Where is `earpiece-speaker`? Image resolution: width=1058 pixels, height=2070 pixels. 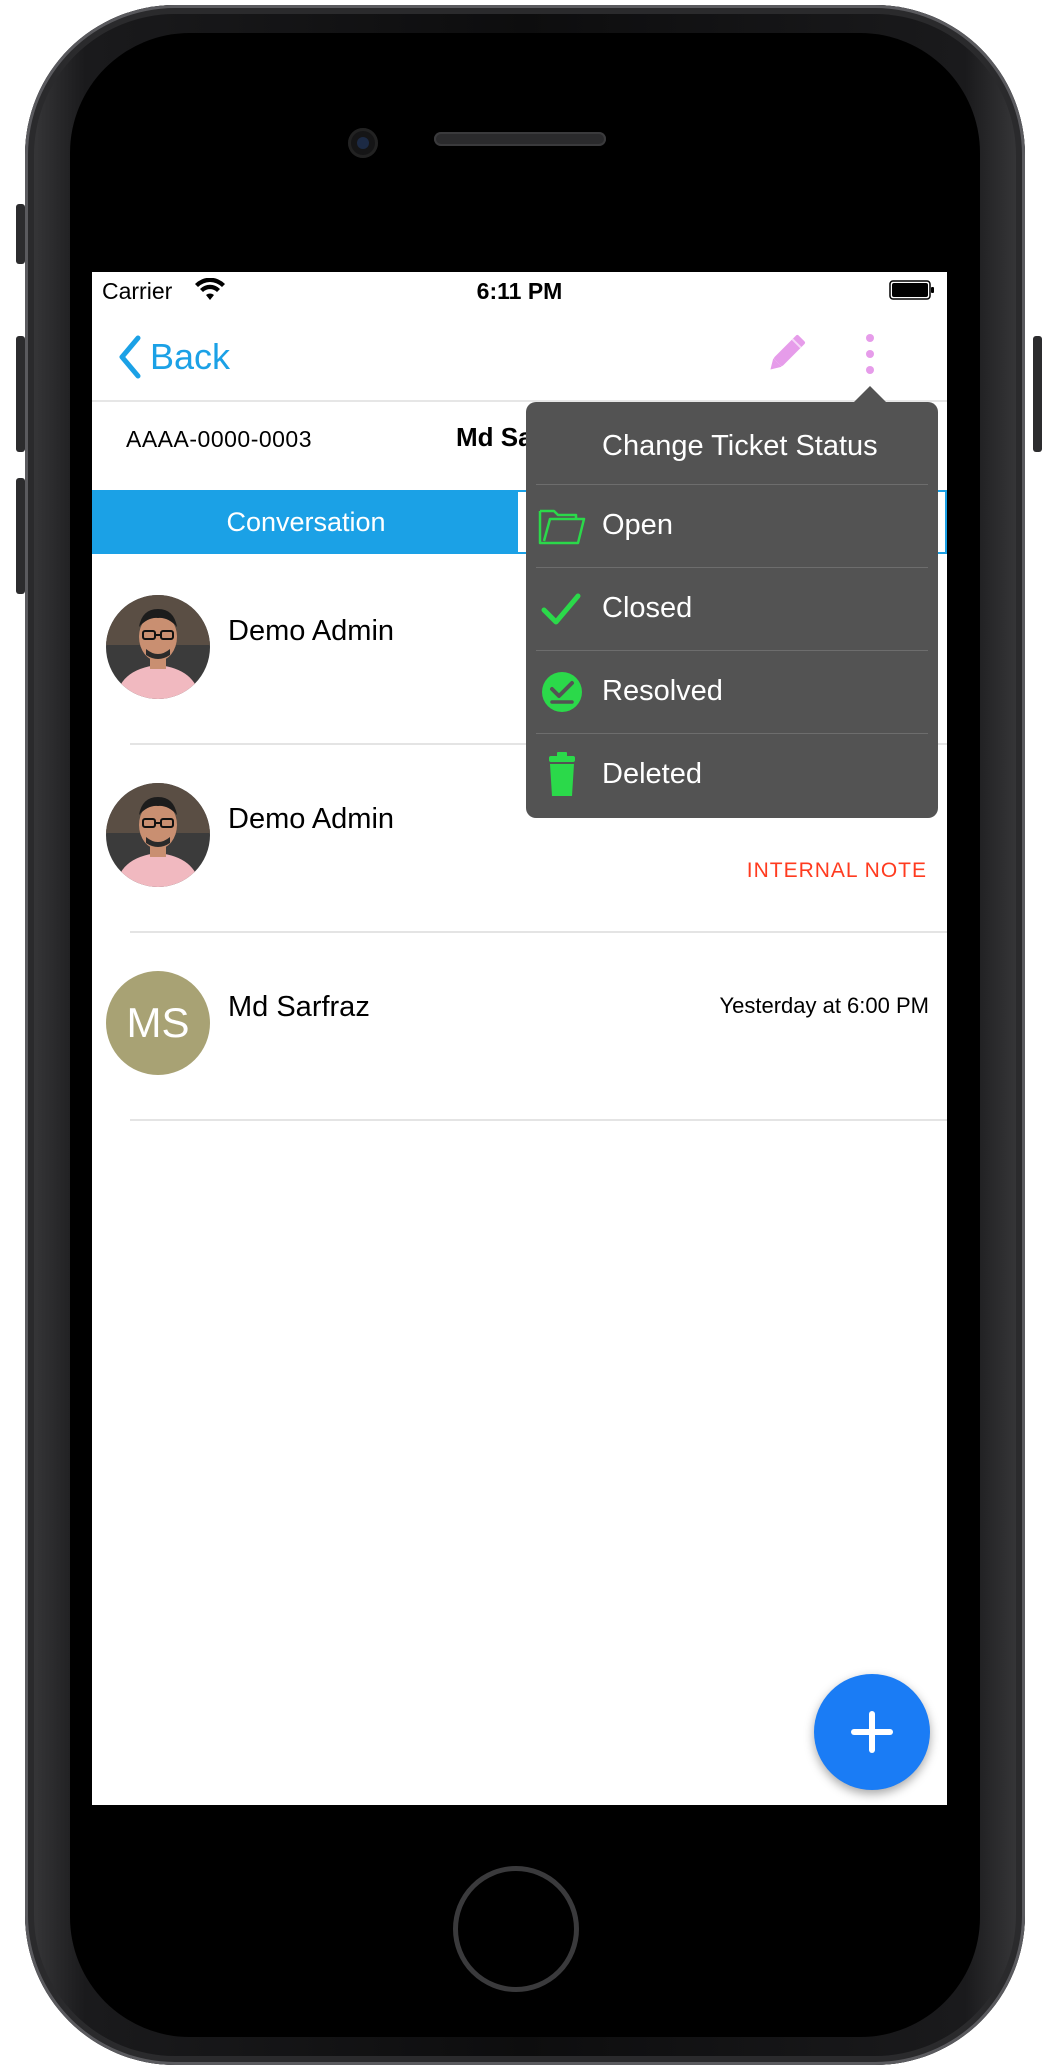
earpiece-speaker is located at coordinates (520, 139).